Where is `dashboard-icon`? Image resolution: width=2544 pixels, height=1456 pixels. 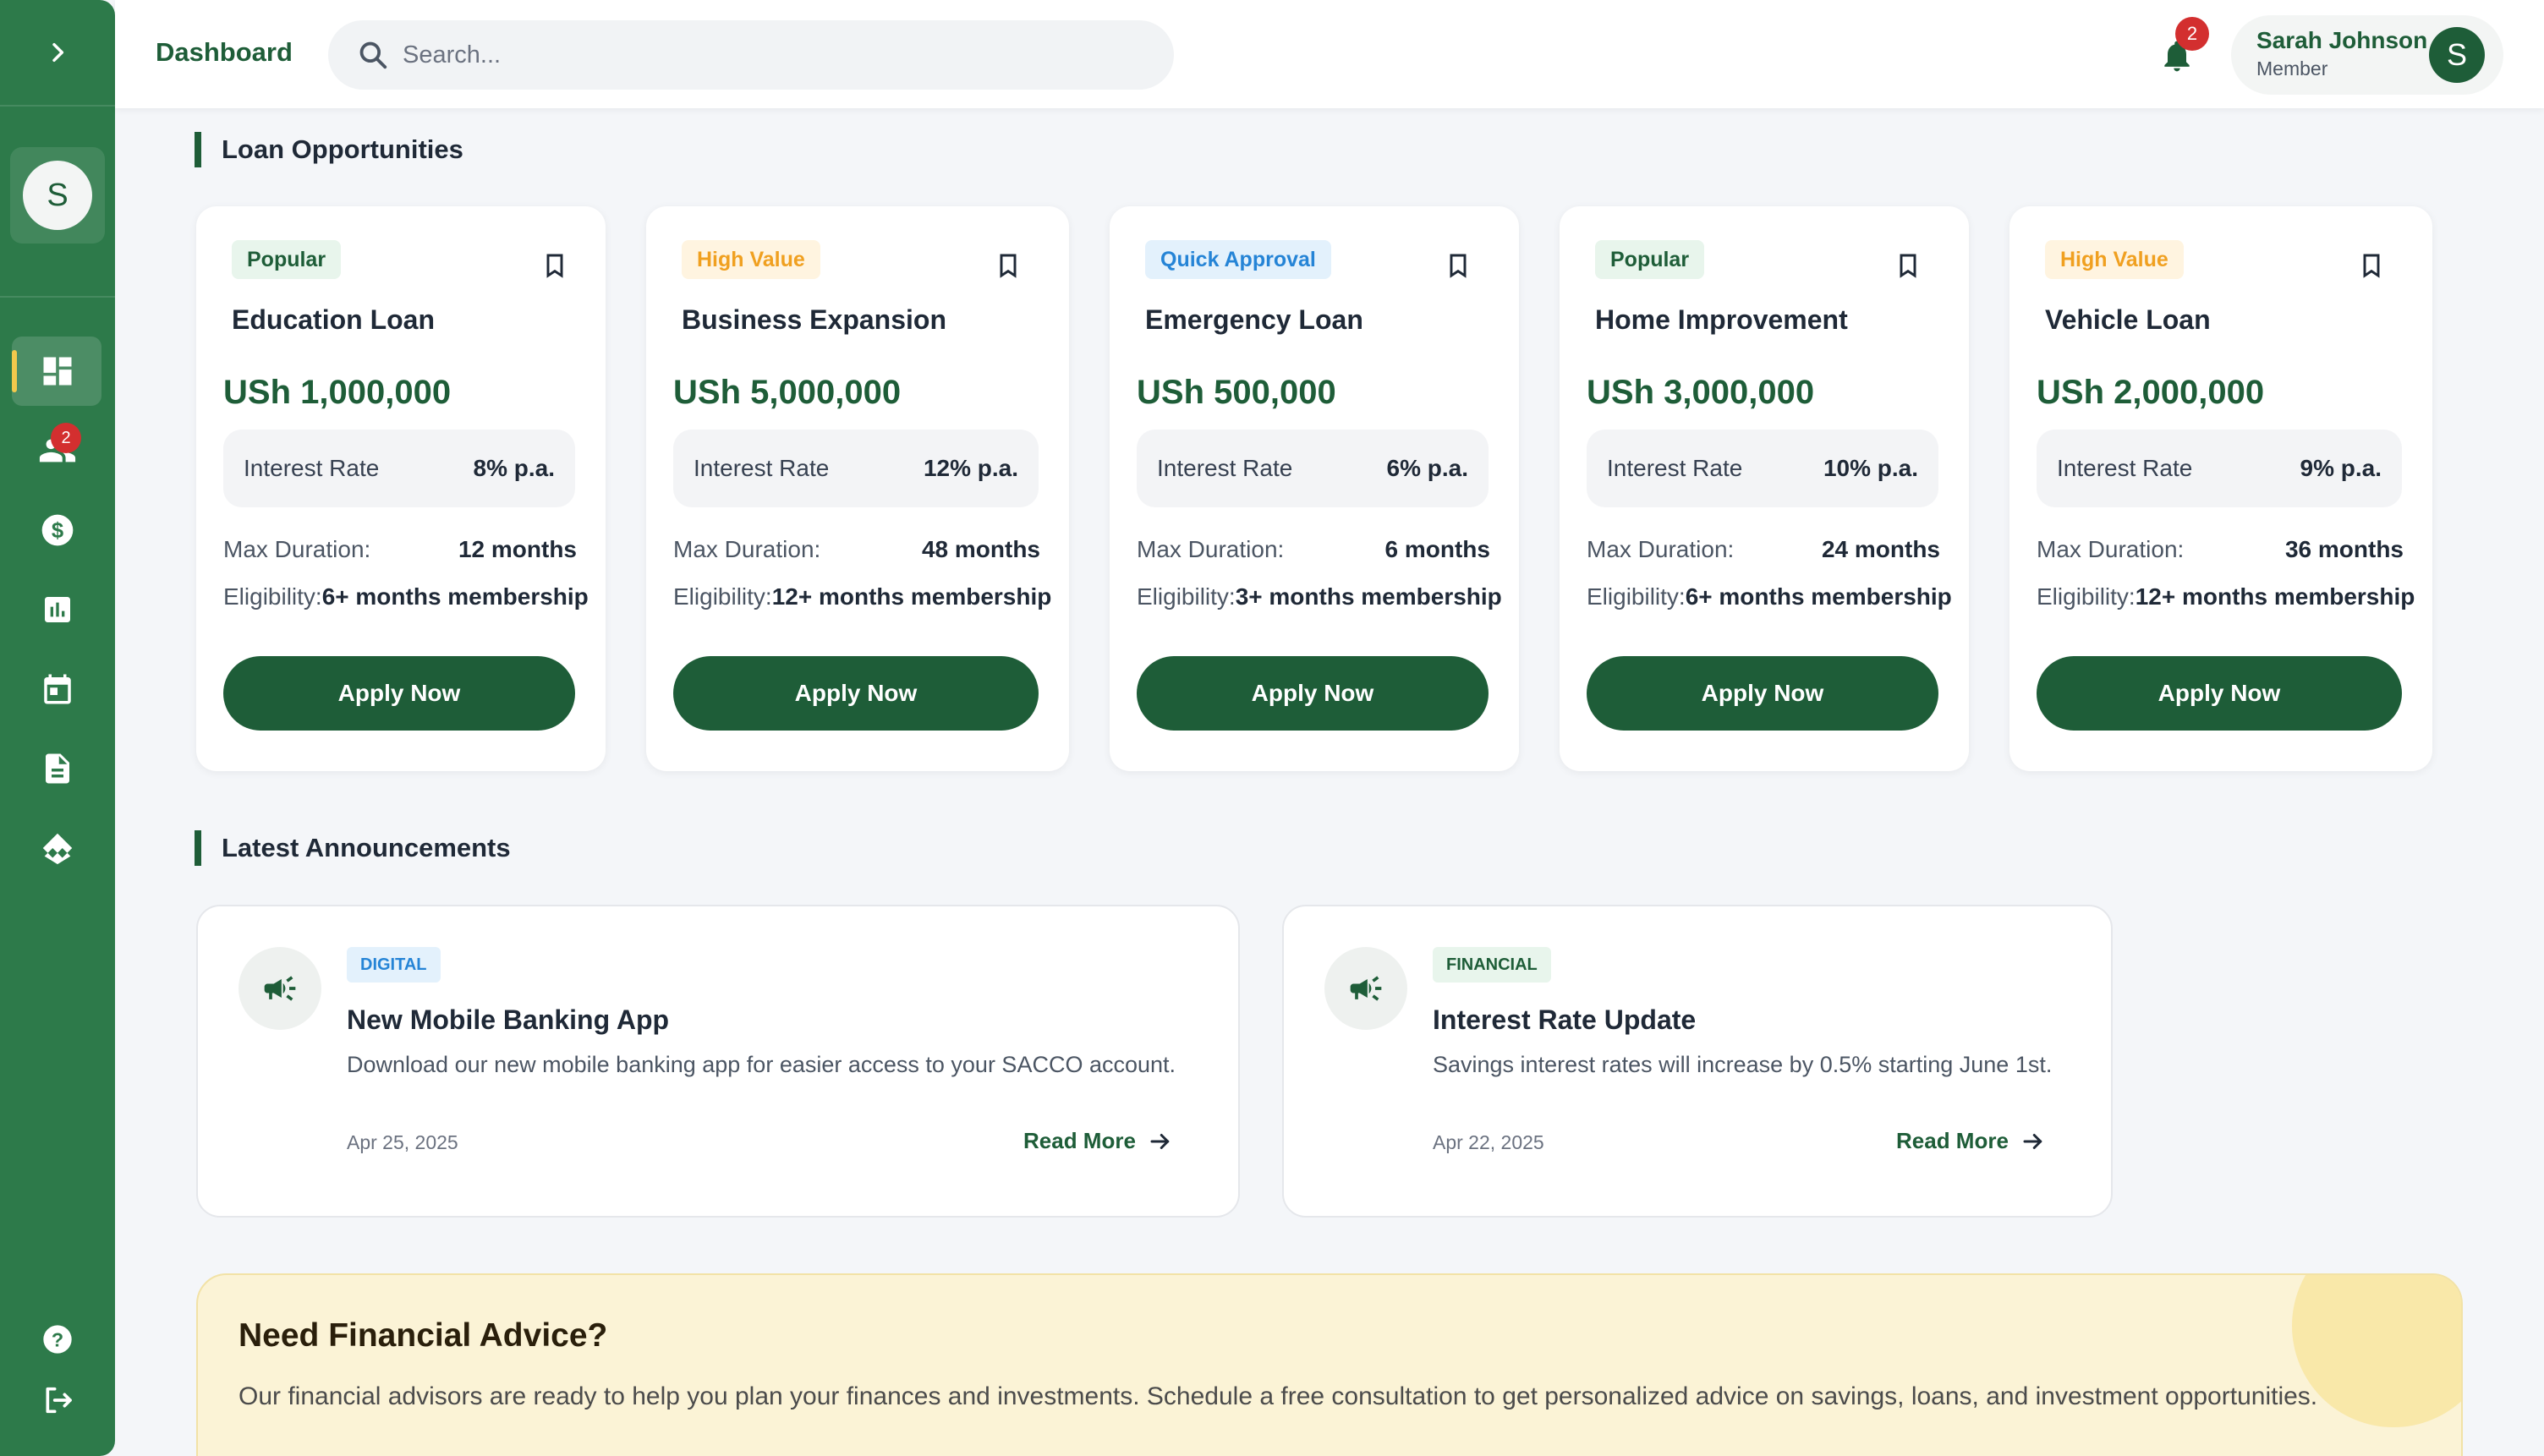 dashboard-icon is located at coordinates (57, 372).